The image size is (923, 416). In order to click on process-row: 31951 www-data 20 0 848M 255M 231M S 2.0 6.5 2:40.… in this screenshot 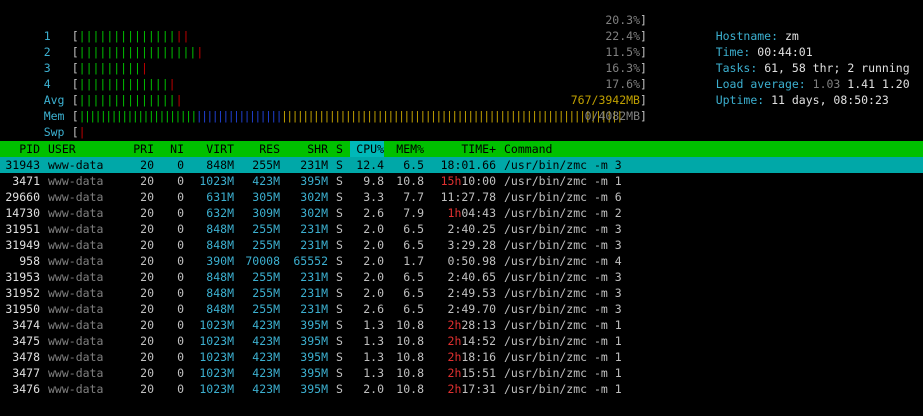, I will do `click(461, 229)`.